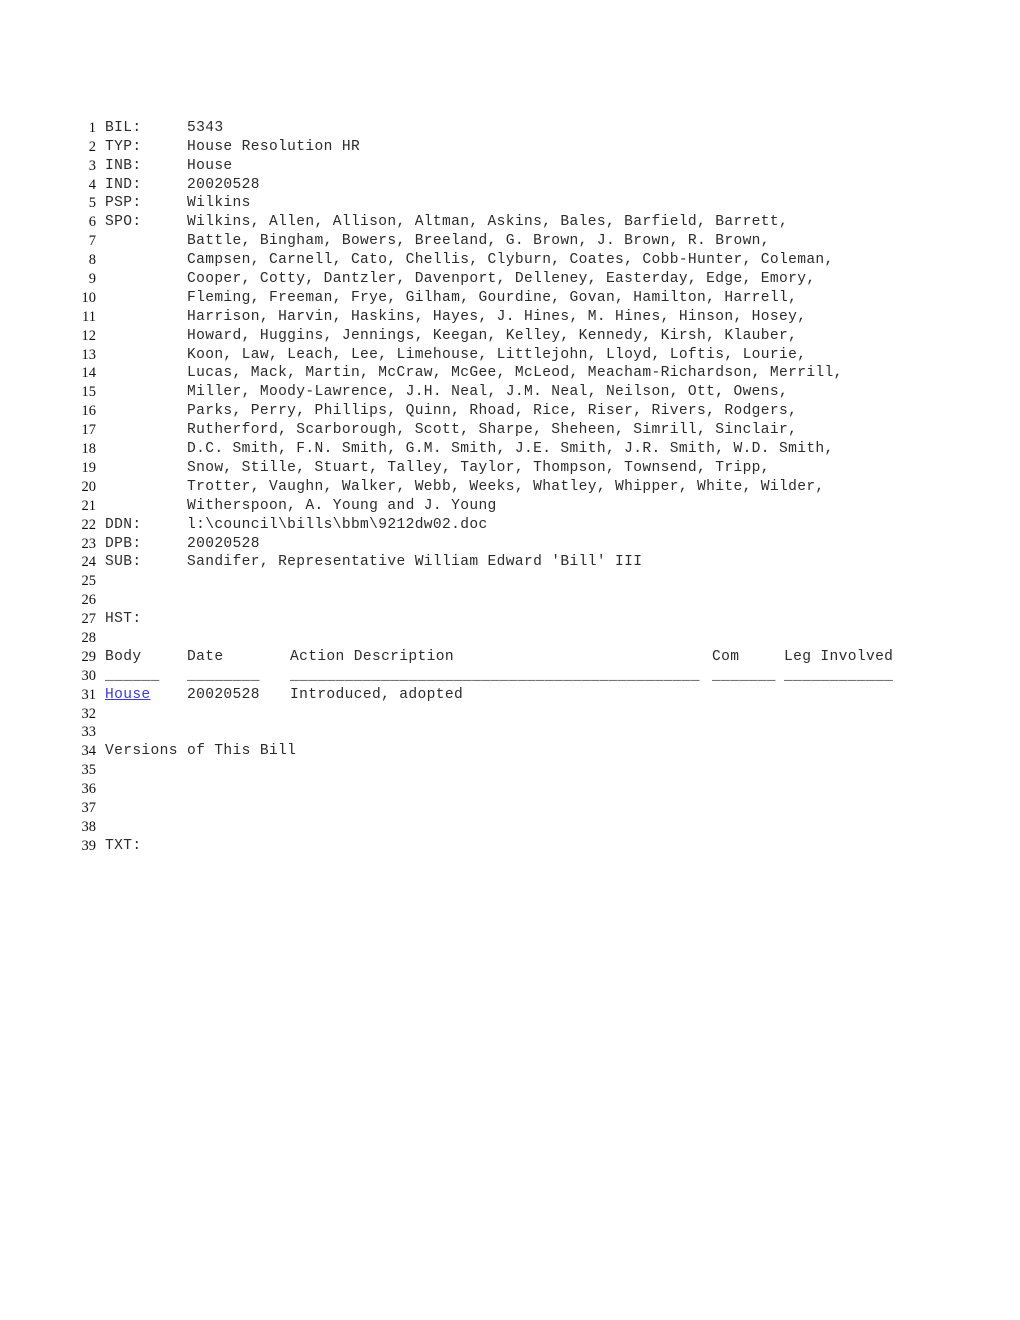 The width and height of the screenshot is (1020, 1320). I want to click on field-value-ddn: l:\council\bills\bbm\9212dw02.doc, so click(337, 524).